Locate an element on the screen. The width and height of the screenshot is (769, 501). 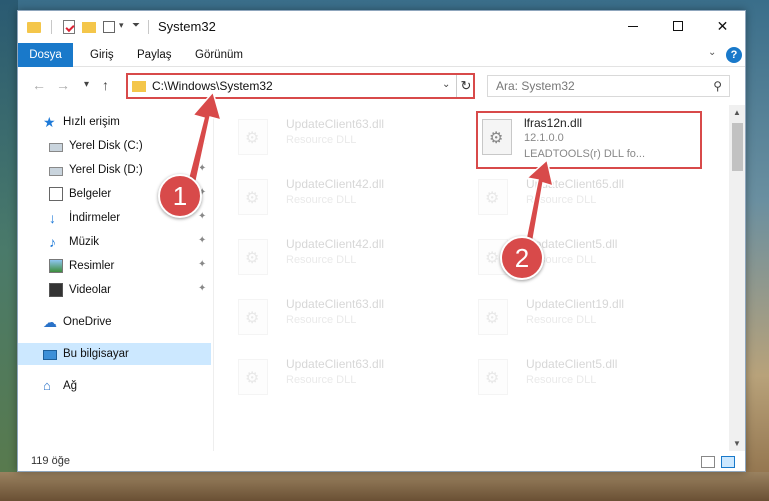
sidebar-item-videos: Videolar ✦ is located at coordinates (114, 290).